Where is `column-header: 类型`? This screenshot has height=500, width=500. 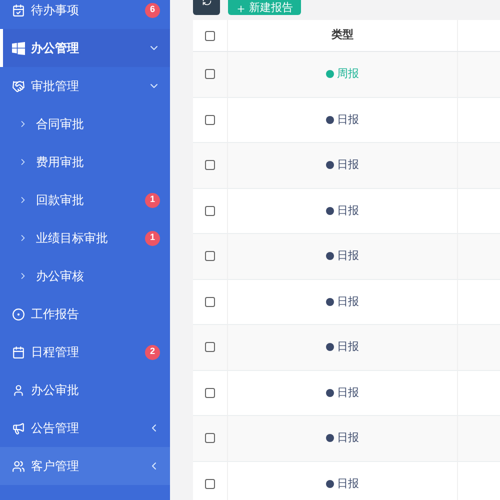 column-header: 类型 is located at coordinates (343, 36).